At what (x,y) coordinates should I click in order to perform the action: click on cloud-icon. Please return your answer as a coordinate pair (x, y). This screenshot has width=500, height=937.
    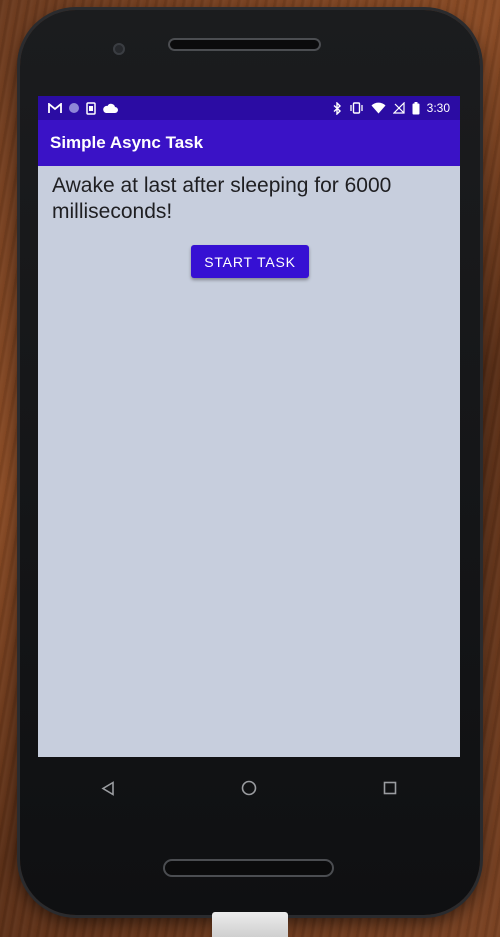
    Looking at the image, I should click on (110, 108).